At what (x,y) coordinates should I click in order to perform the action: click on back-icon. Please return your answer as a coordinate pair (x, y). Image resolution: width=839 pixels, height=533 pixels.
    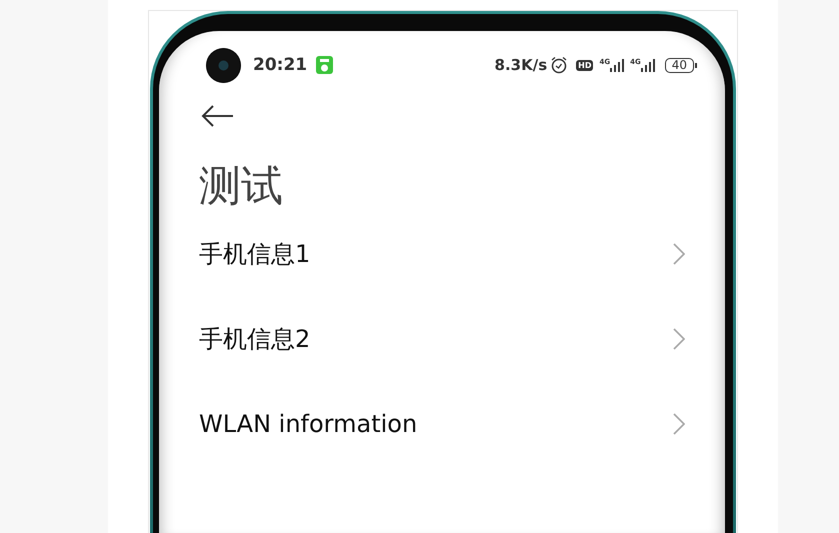
    Looking at the image, I should click on (218, 116).